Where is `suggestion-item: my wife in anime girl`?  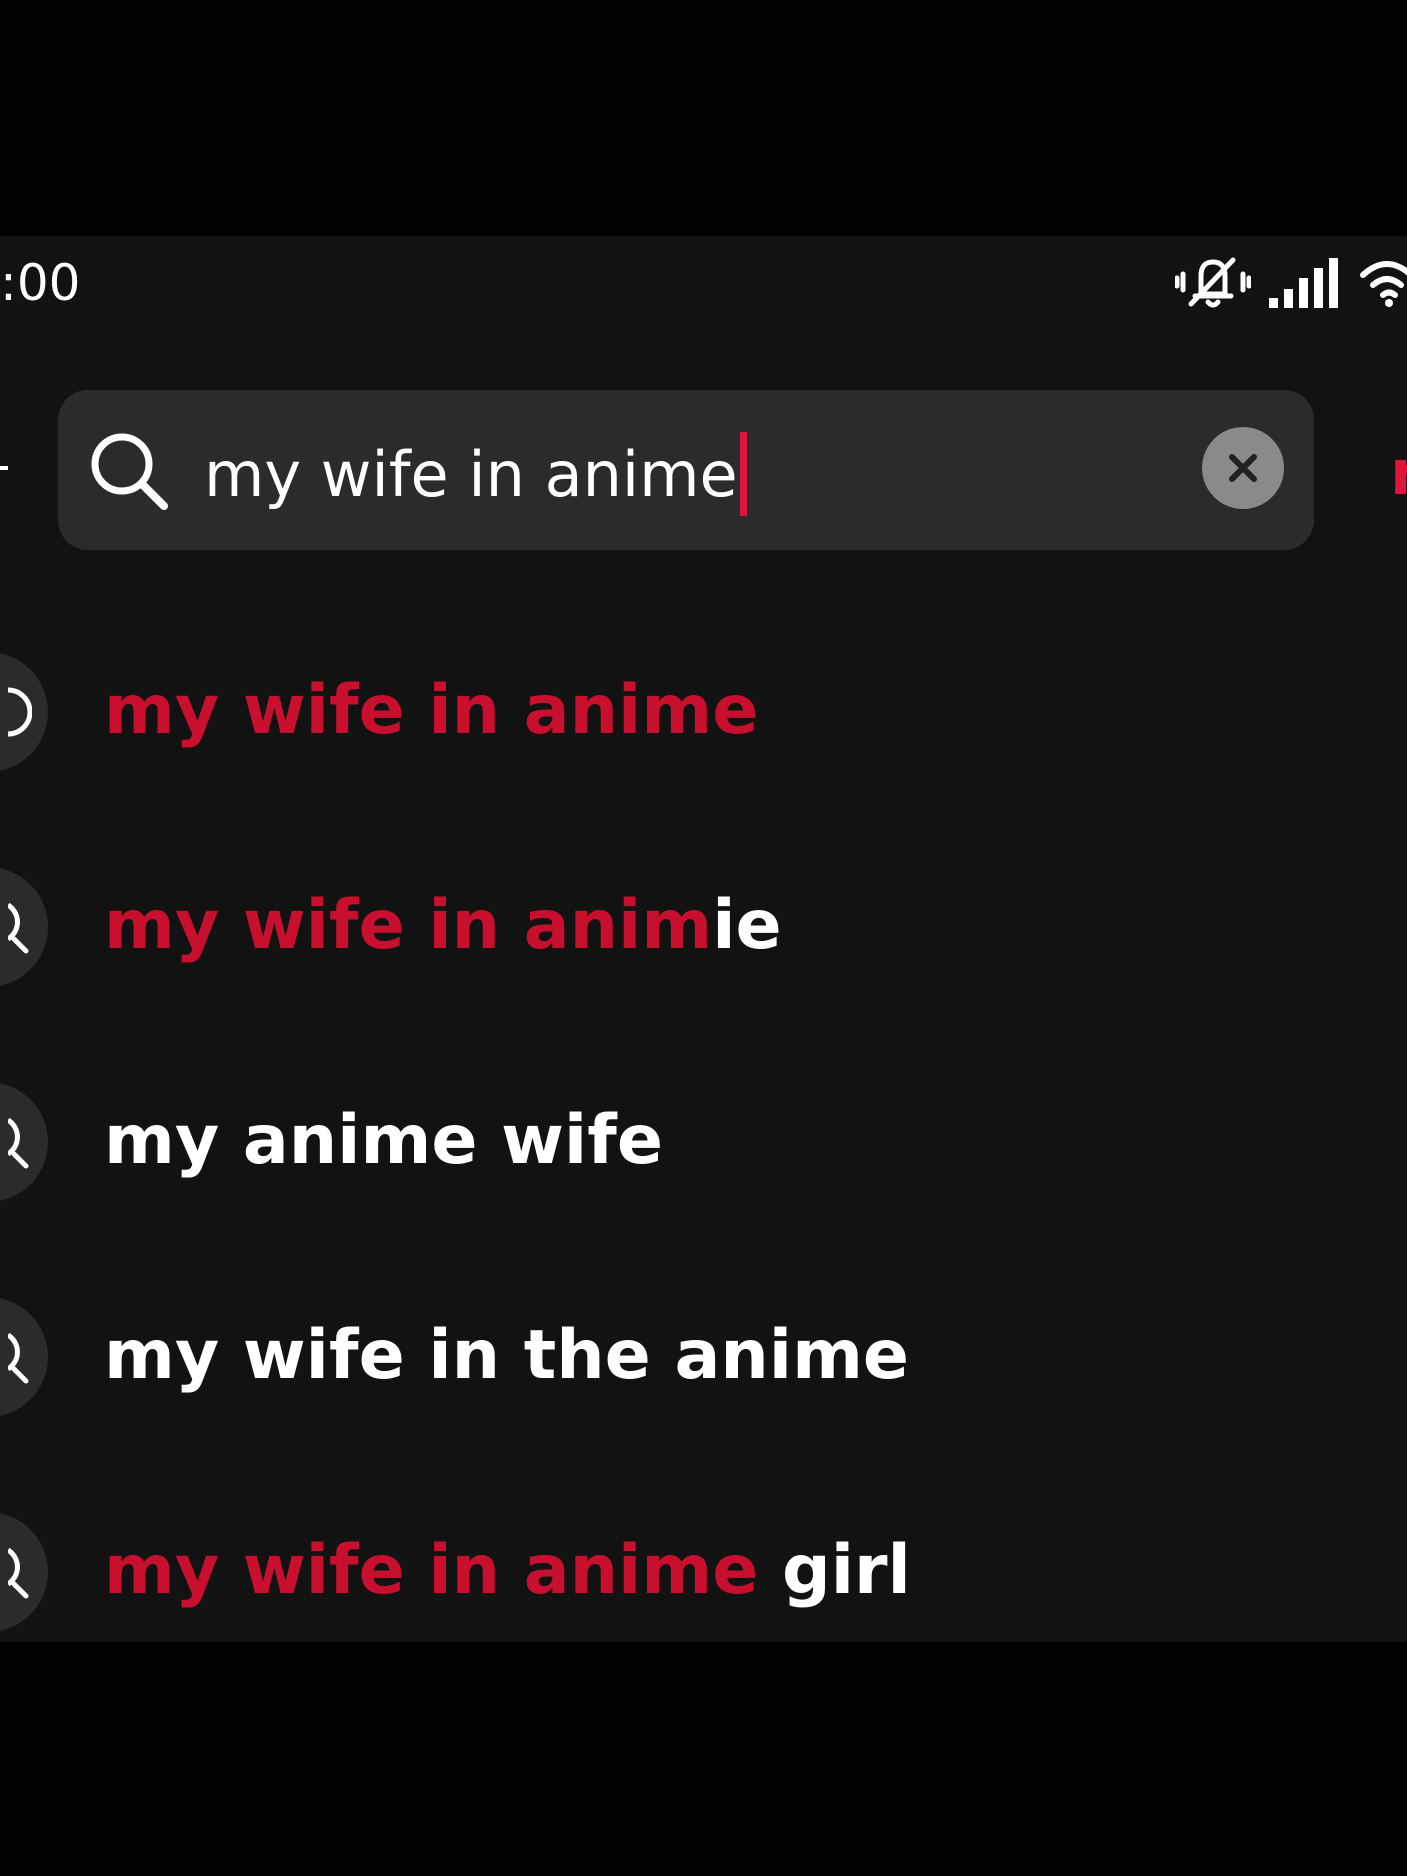
suggestion-item: my wife in anime girl is located at coordinates (703, 1564).